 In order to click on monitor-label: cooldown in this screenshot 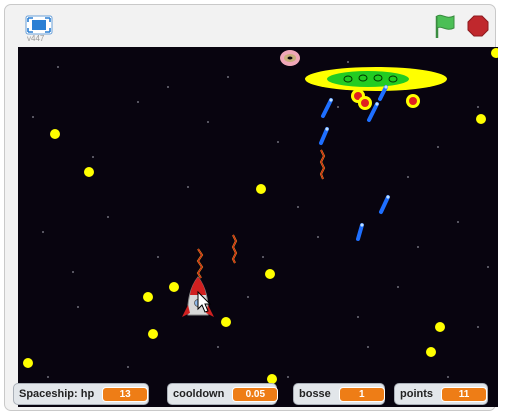, I will do `click(199, 394)`.